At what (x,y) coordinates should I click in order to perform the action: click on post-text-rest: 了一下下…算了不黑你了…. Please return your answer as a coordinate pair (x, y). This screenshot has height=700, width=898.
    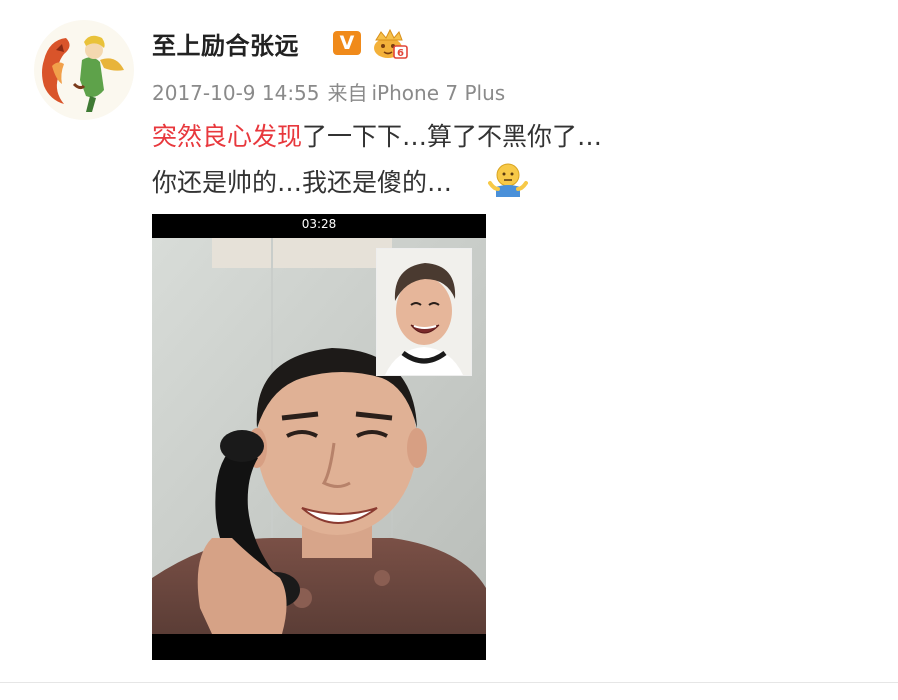
    Looking at the image, I should click on (452, 136).